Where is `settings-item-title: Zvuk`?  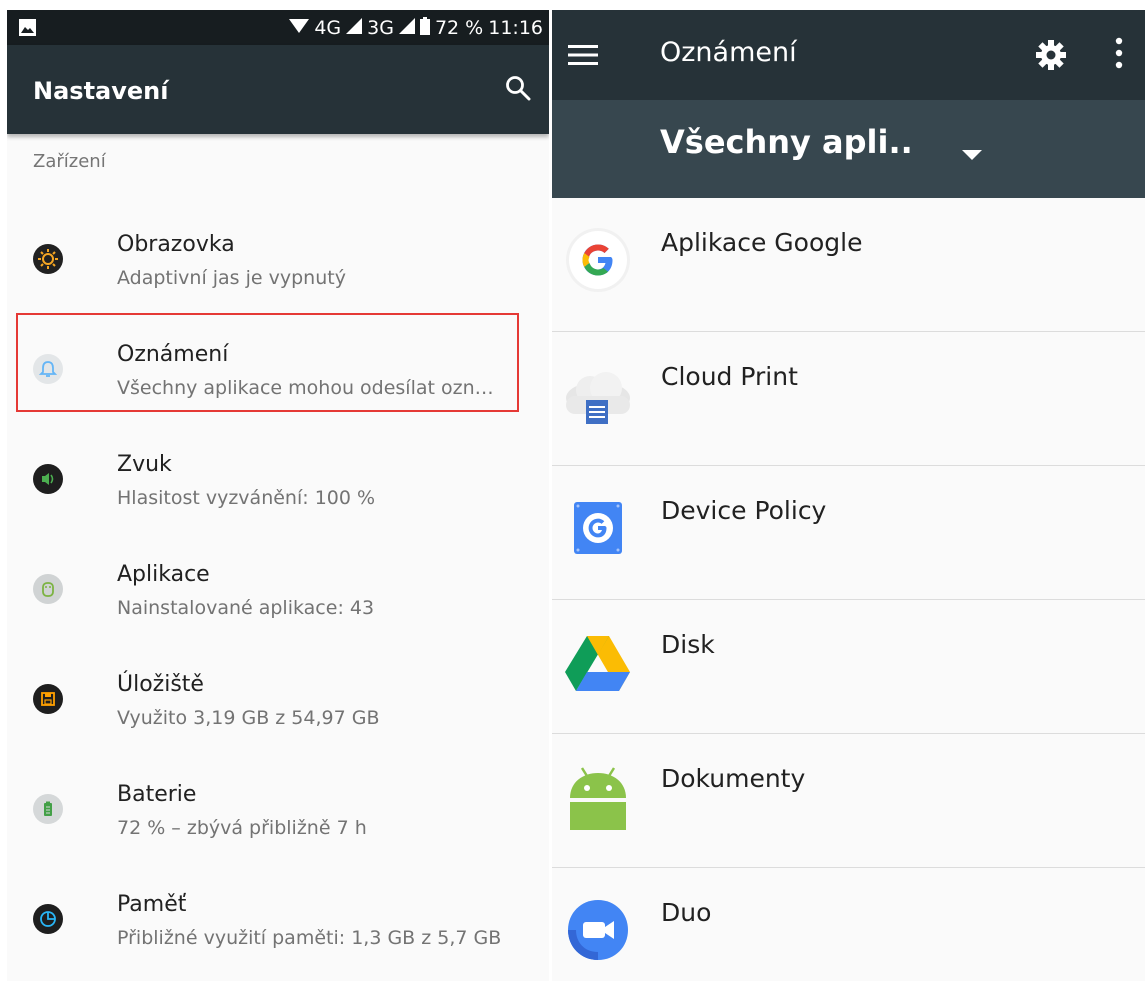
settings-item-title: Zvuk is located at coordinates (144, 464).